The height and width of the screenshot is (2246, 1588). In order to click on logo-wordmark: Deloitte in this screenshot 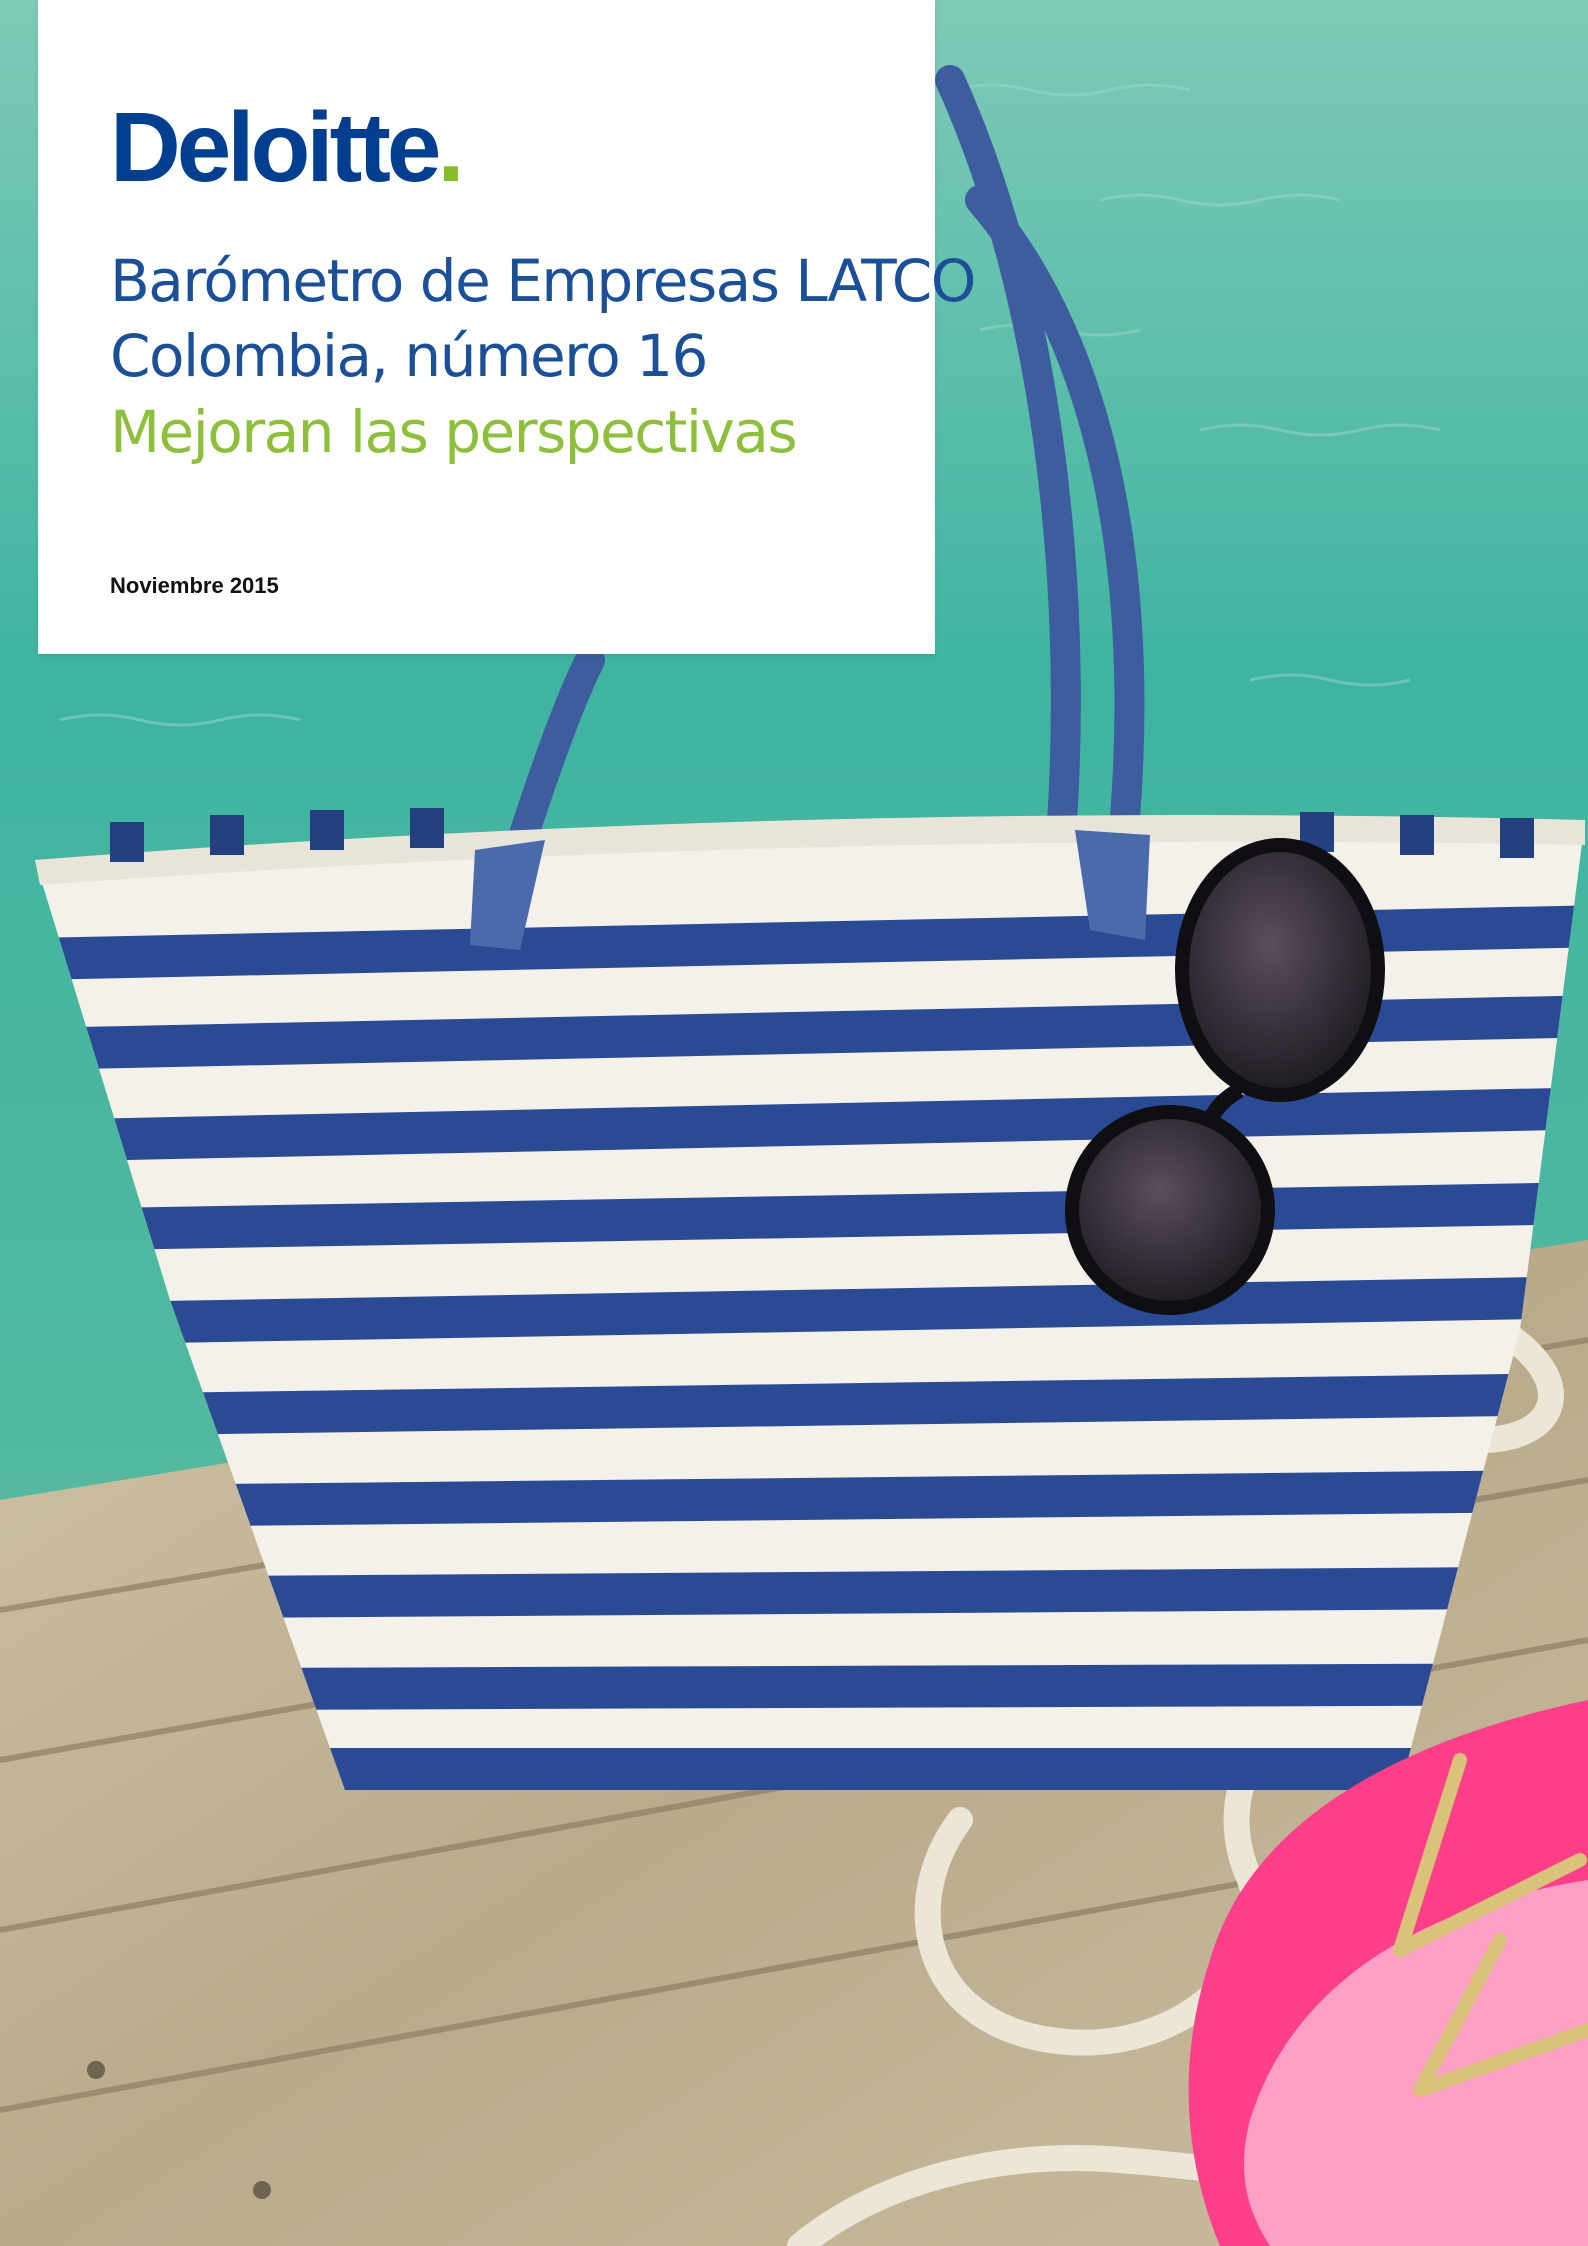, I will do `click(275, 147)`.